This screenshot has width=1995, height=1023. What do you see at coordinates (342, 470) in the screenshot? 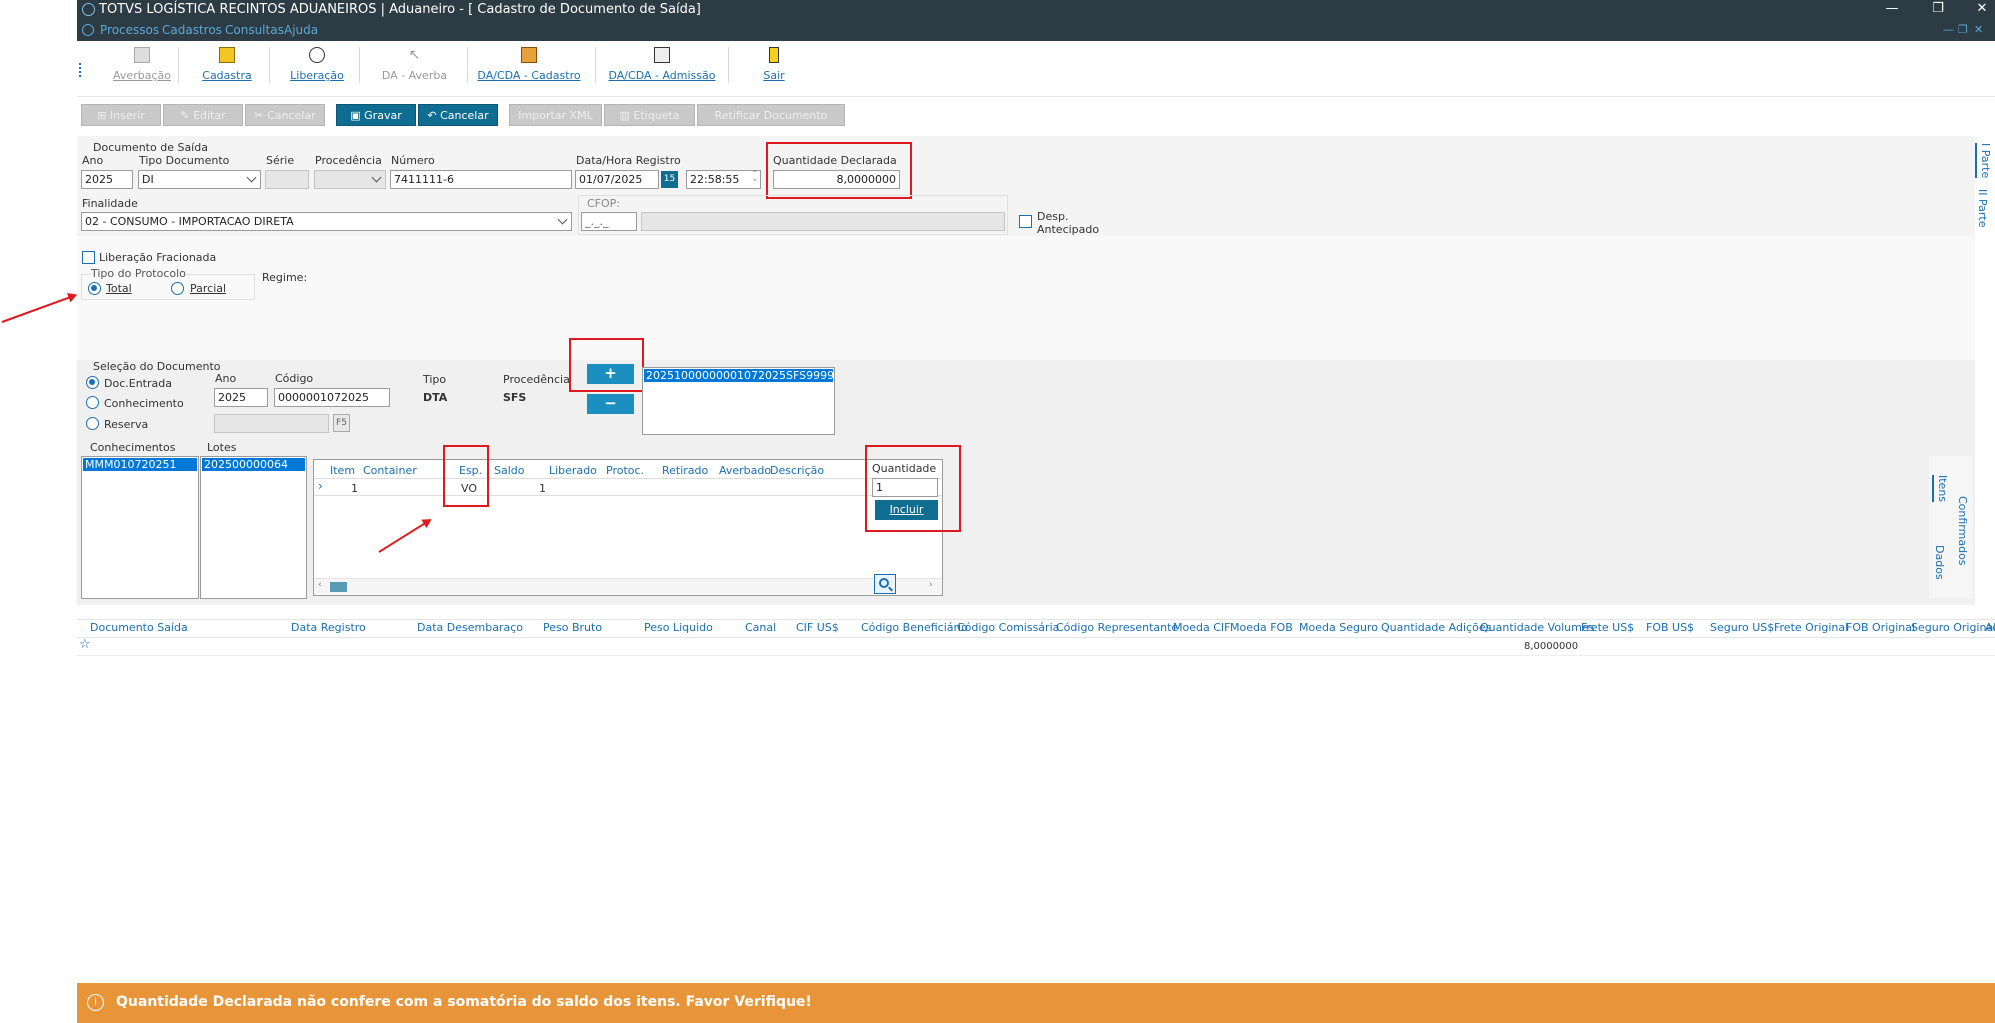
I see `col-item: Item` at bounding box center [342, 470].